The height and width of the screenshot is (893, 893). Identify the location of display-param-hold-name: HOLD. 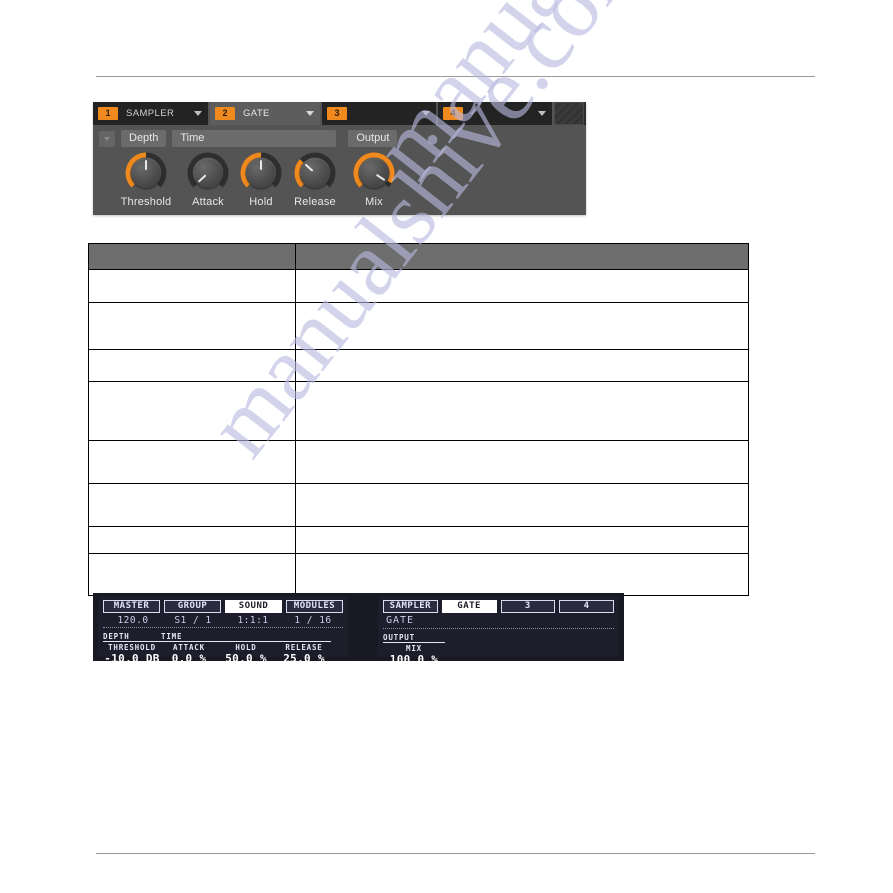
(246, 647).